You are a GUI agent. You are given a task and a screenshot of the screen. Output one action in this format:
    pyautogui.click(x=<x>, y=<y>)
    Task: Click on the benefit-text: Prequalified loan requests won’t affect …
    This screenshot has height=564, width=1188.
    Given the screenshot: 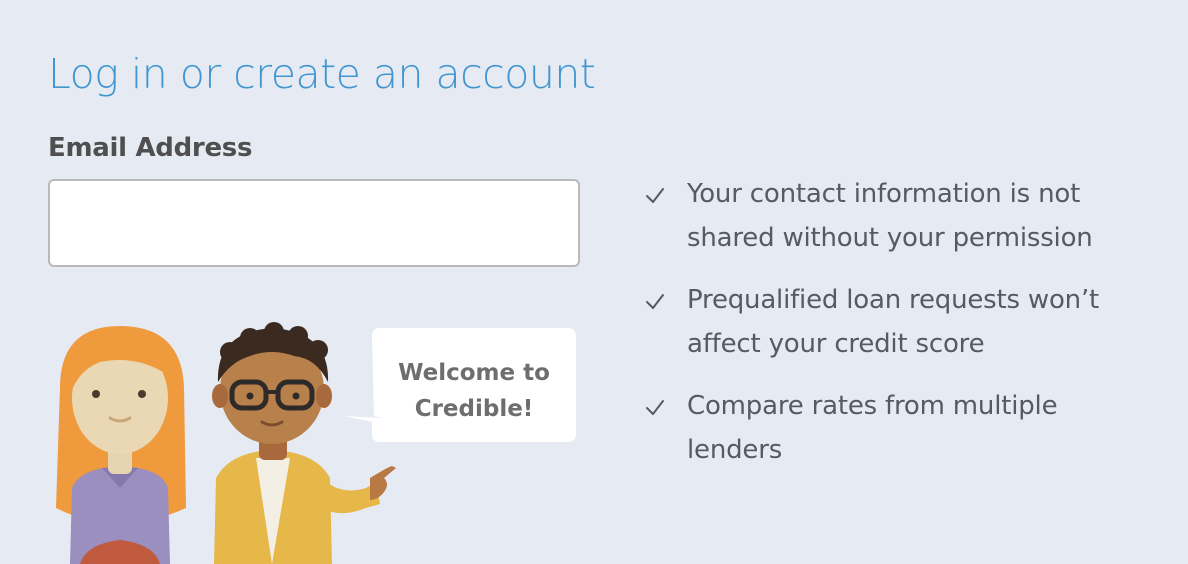 What is the action you would take?
    pyautogui.click(x=893, y=322)
    